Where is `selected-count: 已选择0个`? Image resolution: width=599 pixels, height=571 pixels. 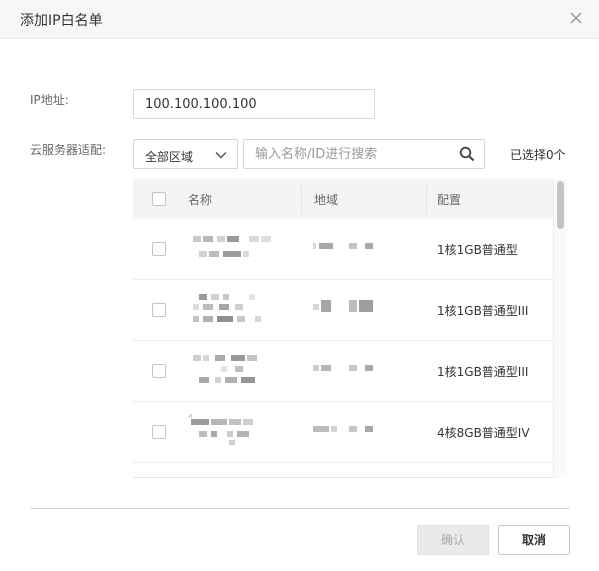 selected-count: 已选择0个 is located at coordinates (538, 155).